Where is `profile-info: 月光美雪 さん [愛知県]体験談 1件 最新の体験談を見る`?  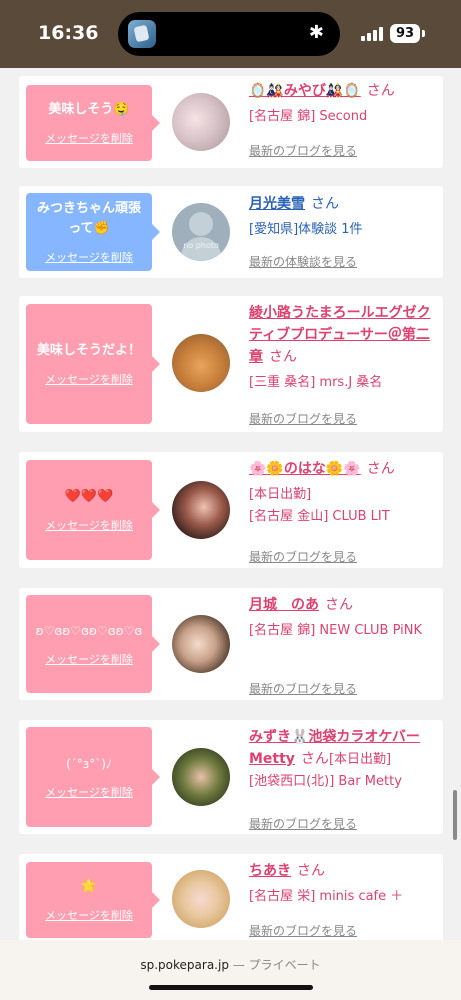 profile-info: 月光美雪 さん [愛知県]体験談 1件 最新の体験談を見る is located at coordinates (343, 231).